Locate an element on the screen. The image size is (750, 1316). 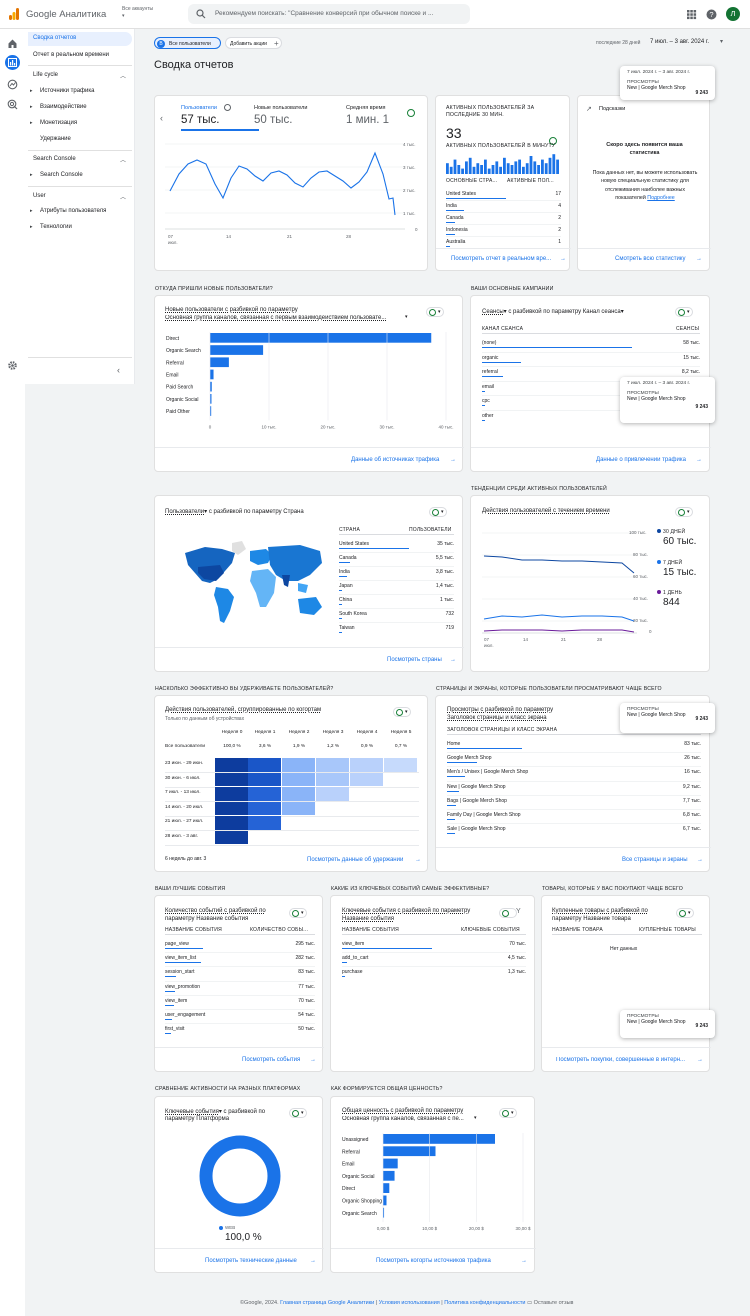
nav-section-search-console: Search Console is located at coordinates (54, 159).